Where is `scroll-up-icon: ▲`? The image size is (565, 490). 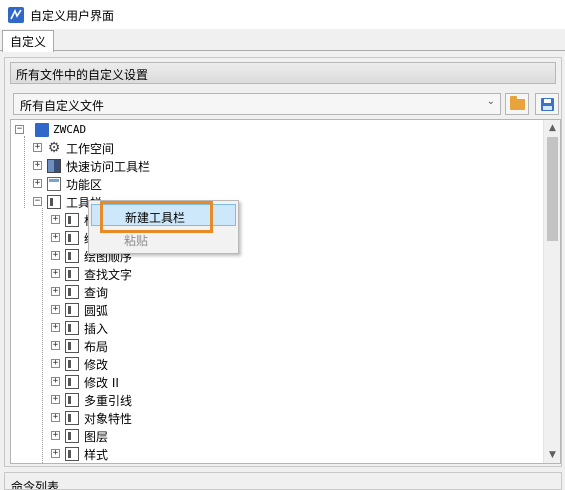 scroll-up-icon: ▲ is located at coordinates (552, 128).